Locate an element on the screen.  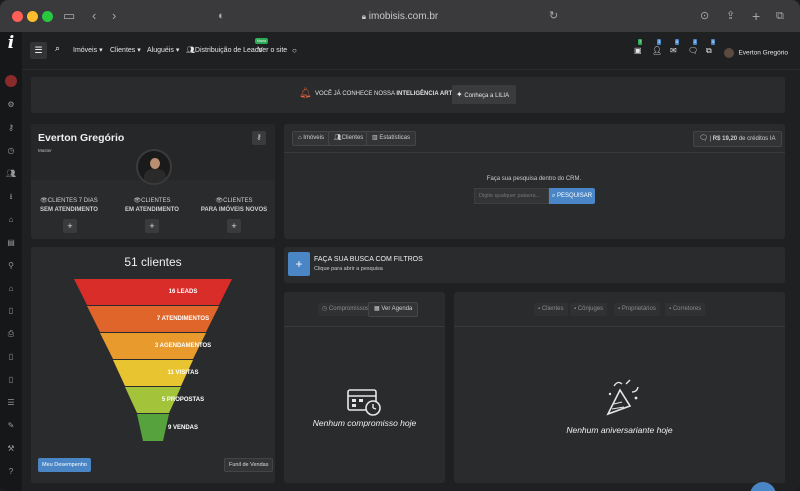
ver-agenda-button: ▦ Ver Agenda is located at coordinates (393, 309).